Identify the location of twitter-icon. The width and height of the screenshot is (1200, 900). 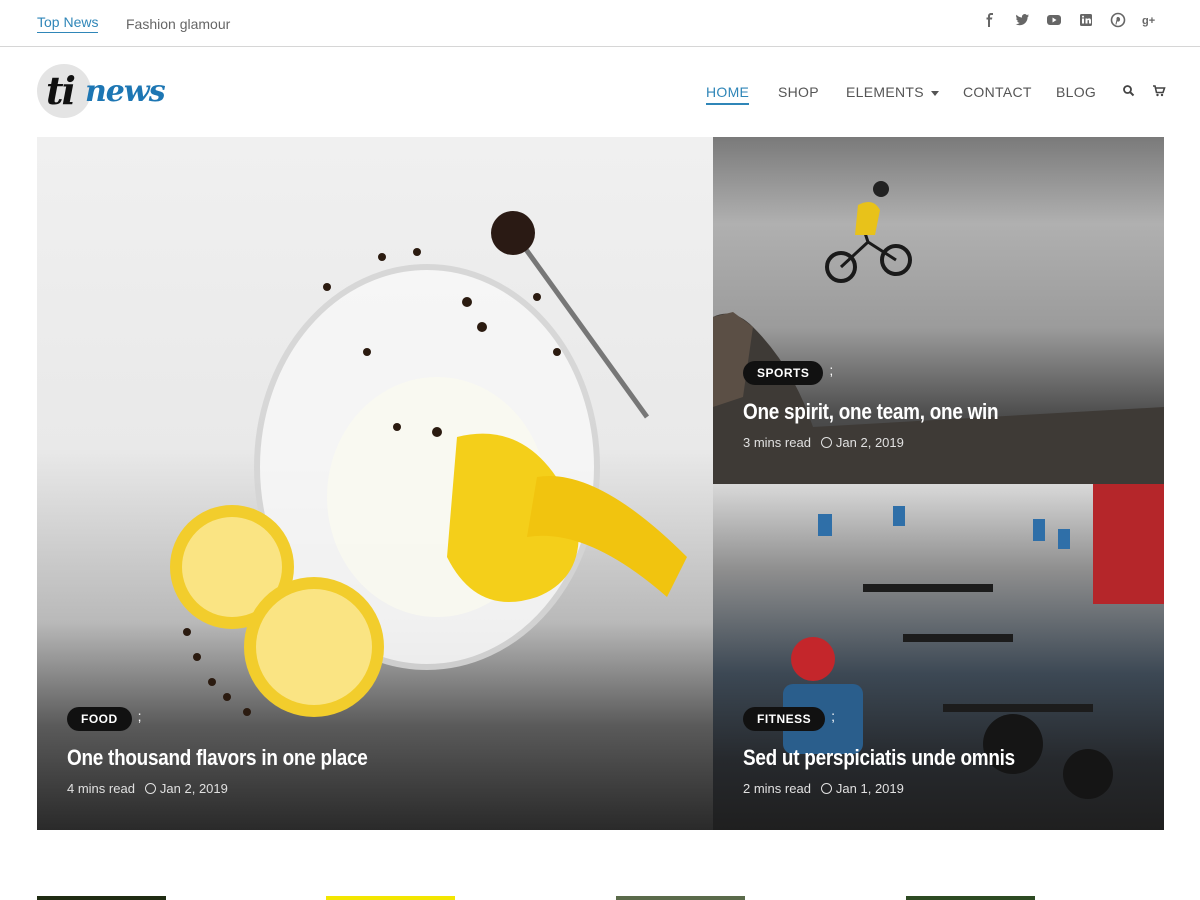
(1022, 20).